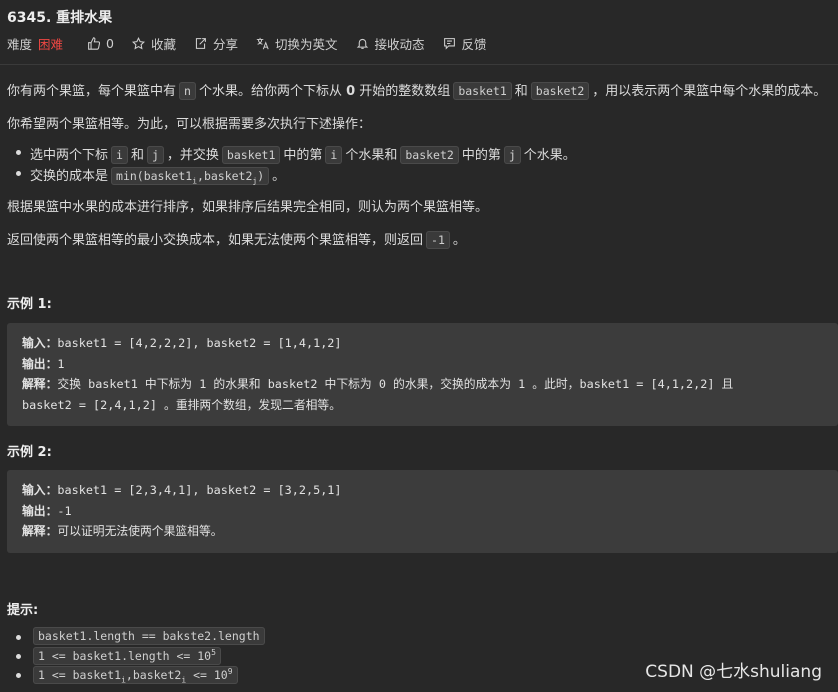 This screenshot has width=838, height=692. What do you see at coordinates (20, 44) in the screenshot?
I see `difficulty-label: 难度` at bounding box center [20, 44].